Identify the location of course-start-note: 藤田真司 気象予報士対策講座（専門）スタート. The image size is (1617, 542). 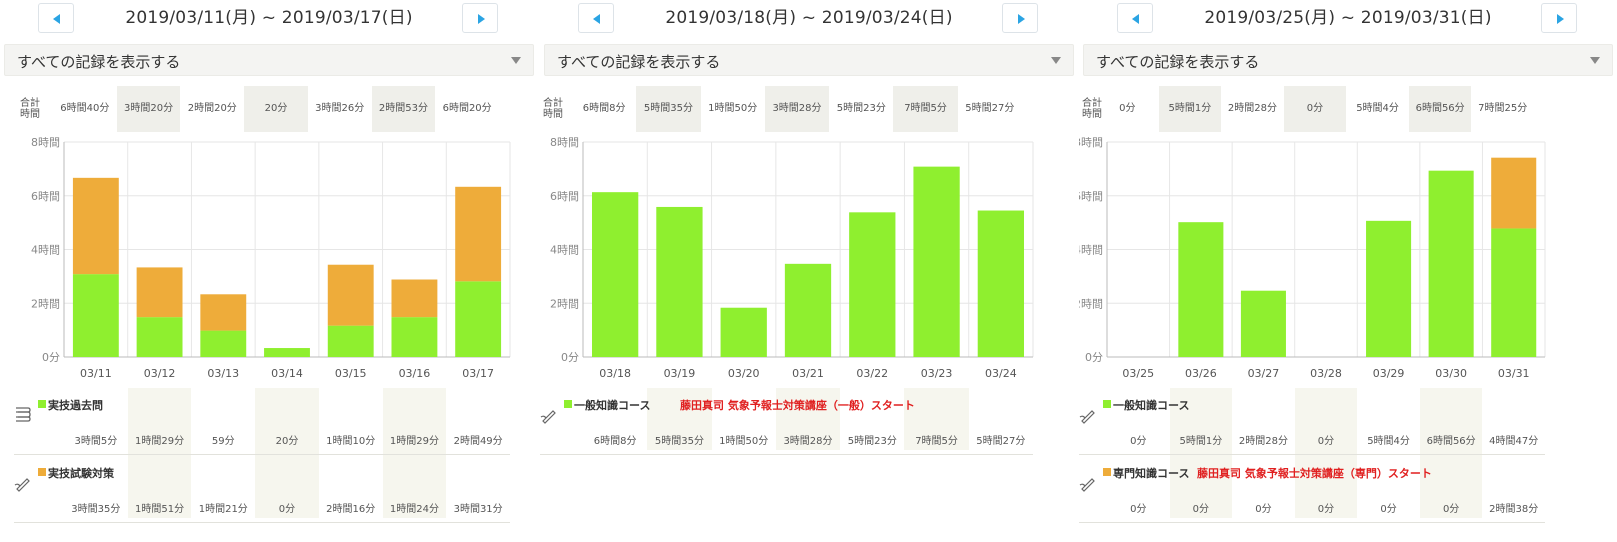
(1314, 473).